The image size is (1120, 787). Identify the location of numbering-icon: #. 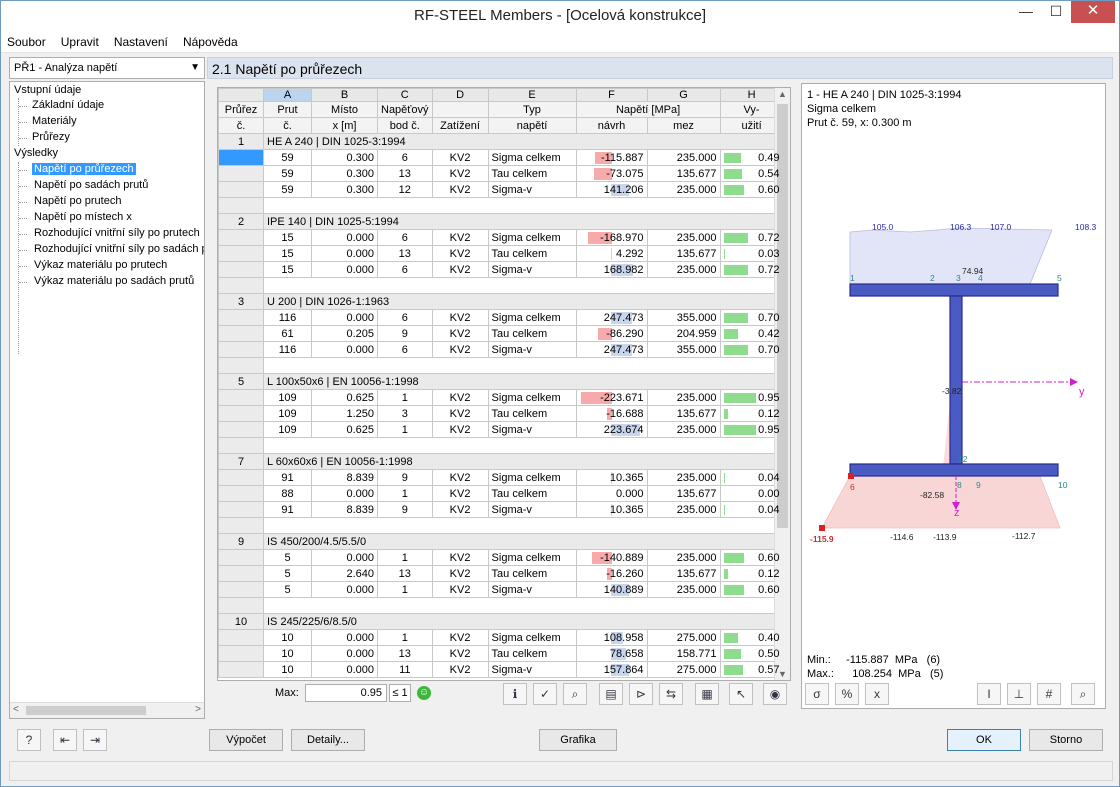
(1049, 694).